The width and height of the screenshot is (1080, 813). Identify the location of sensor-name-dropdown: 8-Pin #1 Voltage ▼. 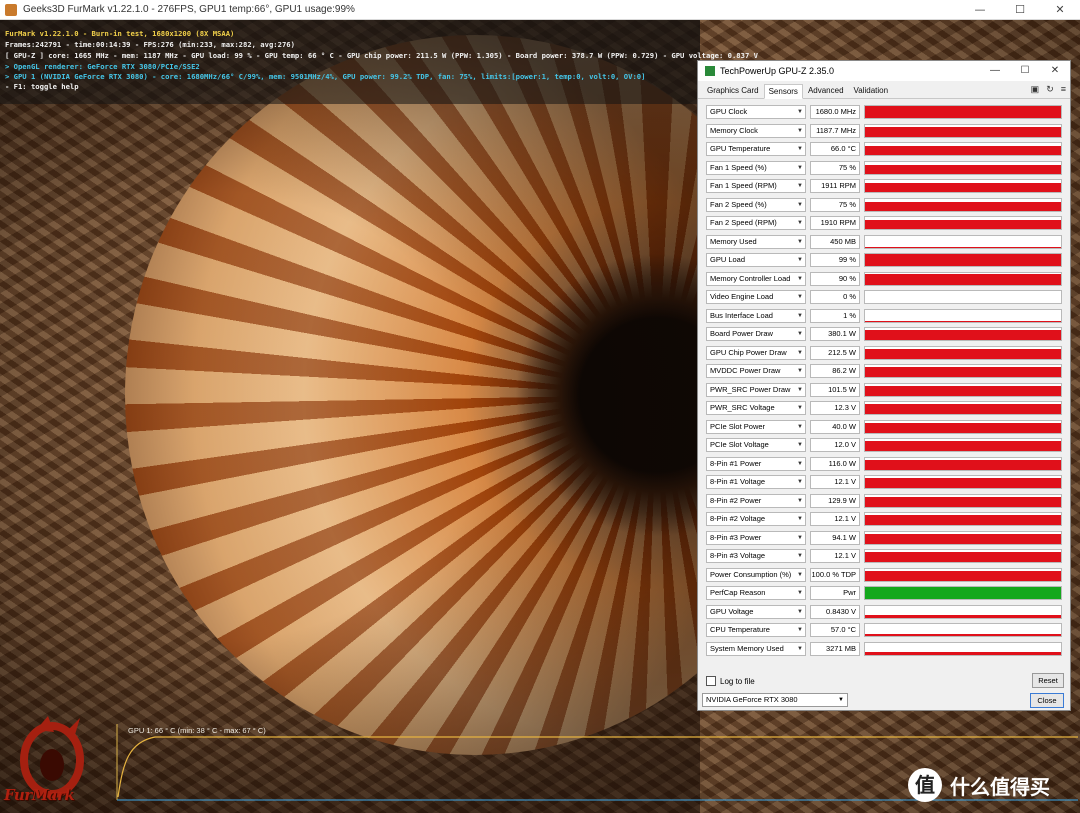
(756, 482).